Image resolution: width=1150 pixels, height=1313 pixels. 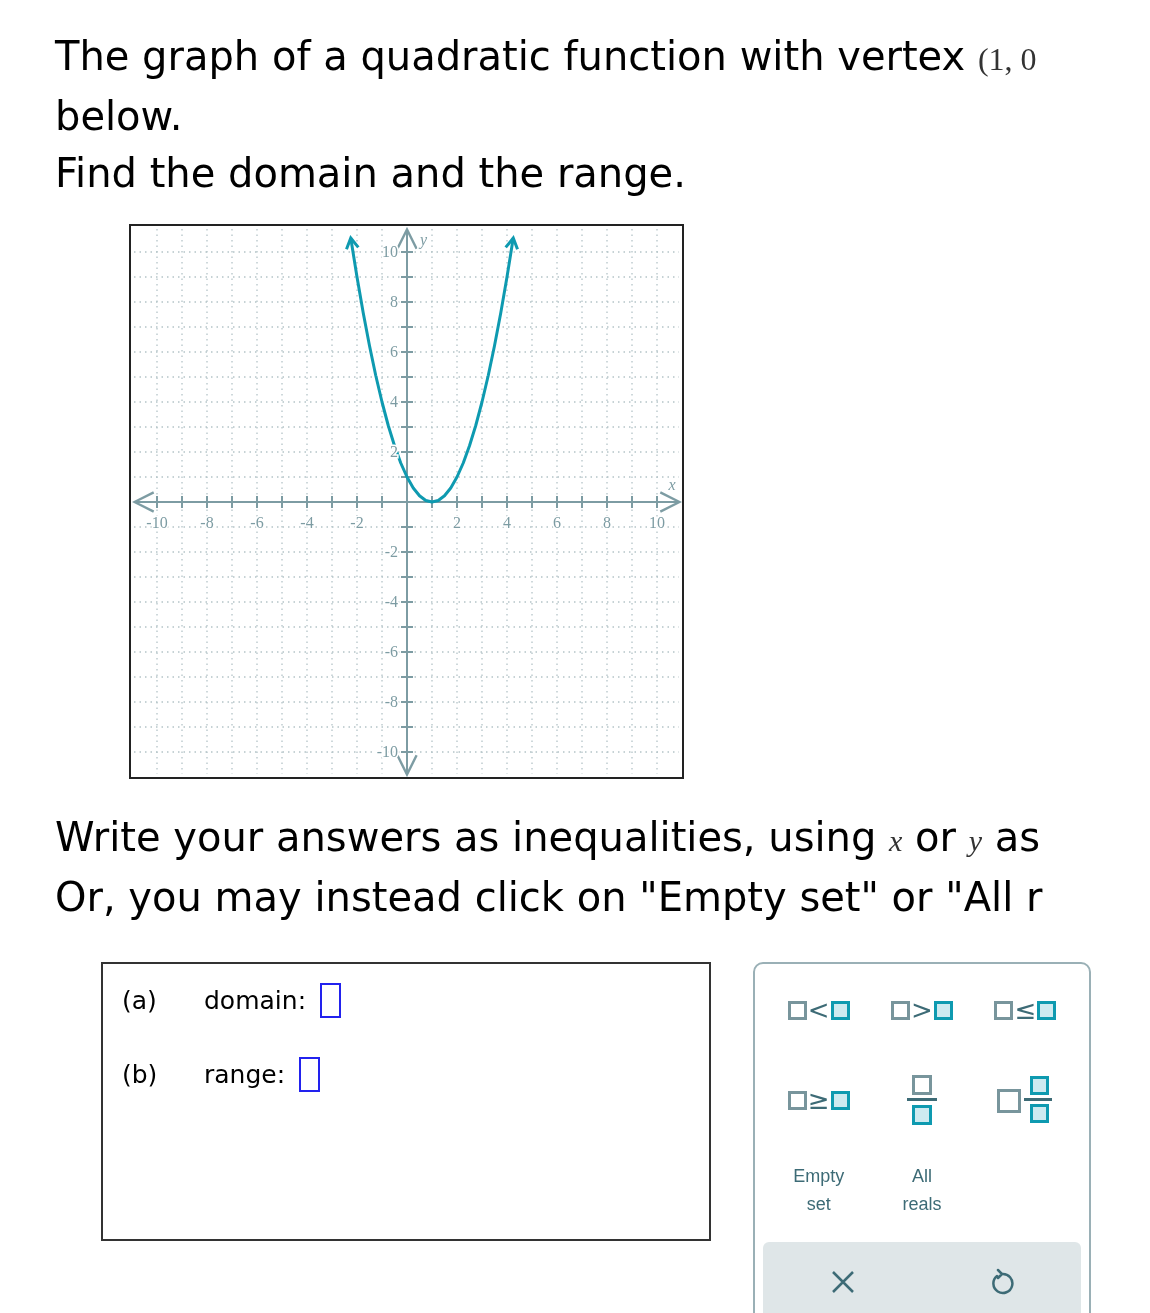 I want to click on question-text: The graph of a quadratic function with vertex (1, 0, so click(x=546, y=56).